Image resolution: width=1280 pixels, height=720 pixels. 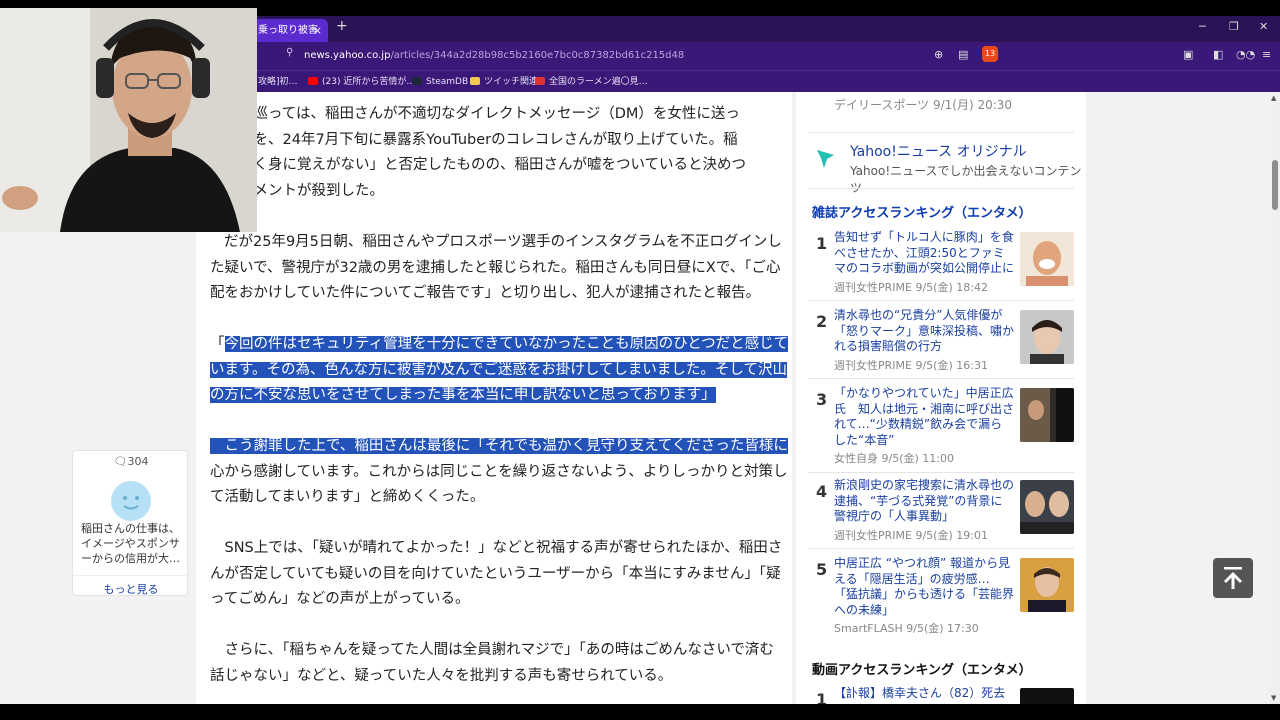 What do you see at coordinates (417, 81) in the screenshot?
I see `steam-icon` at bounding box center [417, 81].